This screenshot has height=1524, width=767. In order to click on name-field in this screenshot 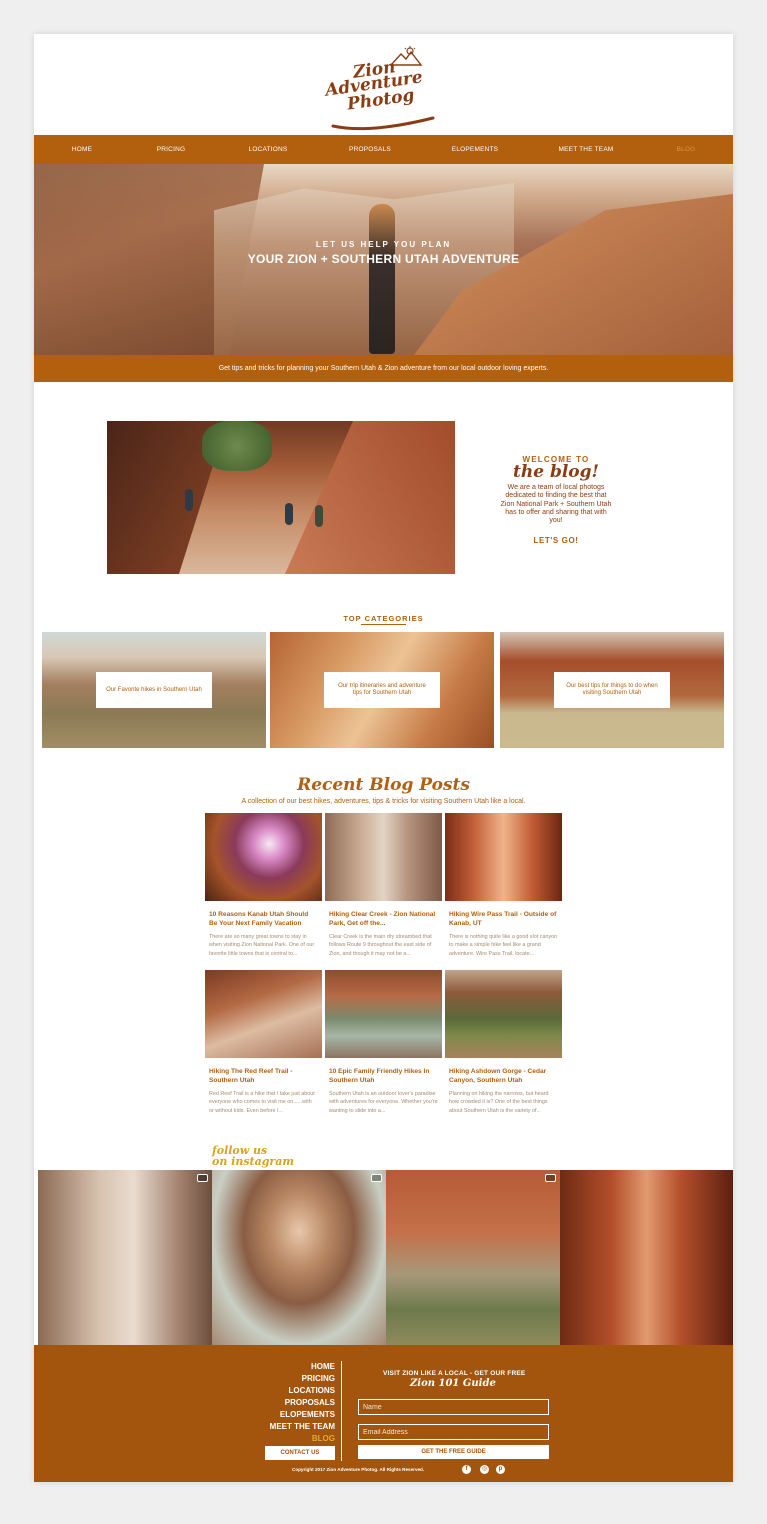, I will do `click(453, 1407)`.